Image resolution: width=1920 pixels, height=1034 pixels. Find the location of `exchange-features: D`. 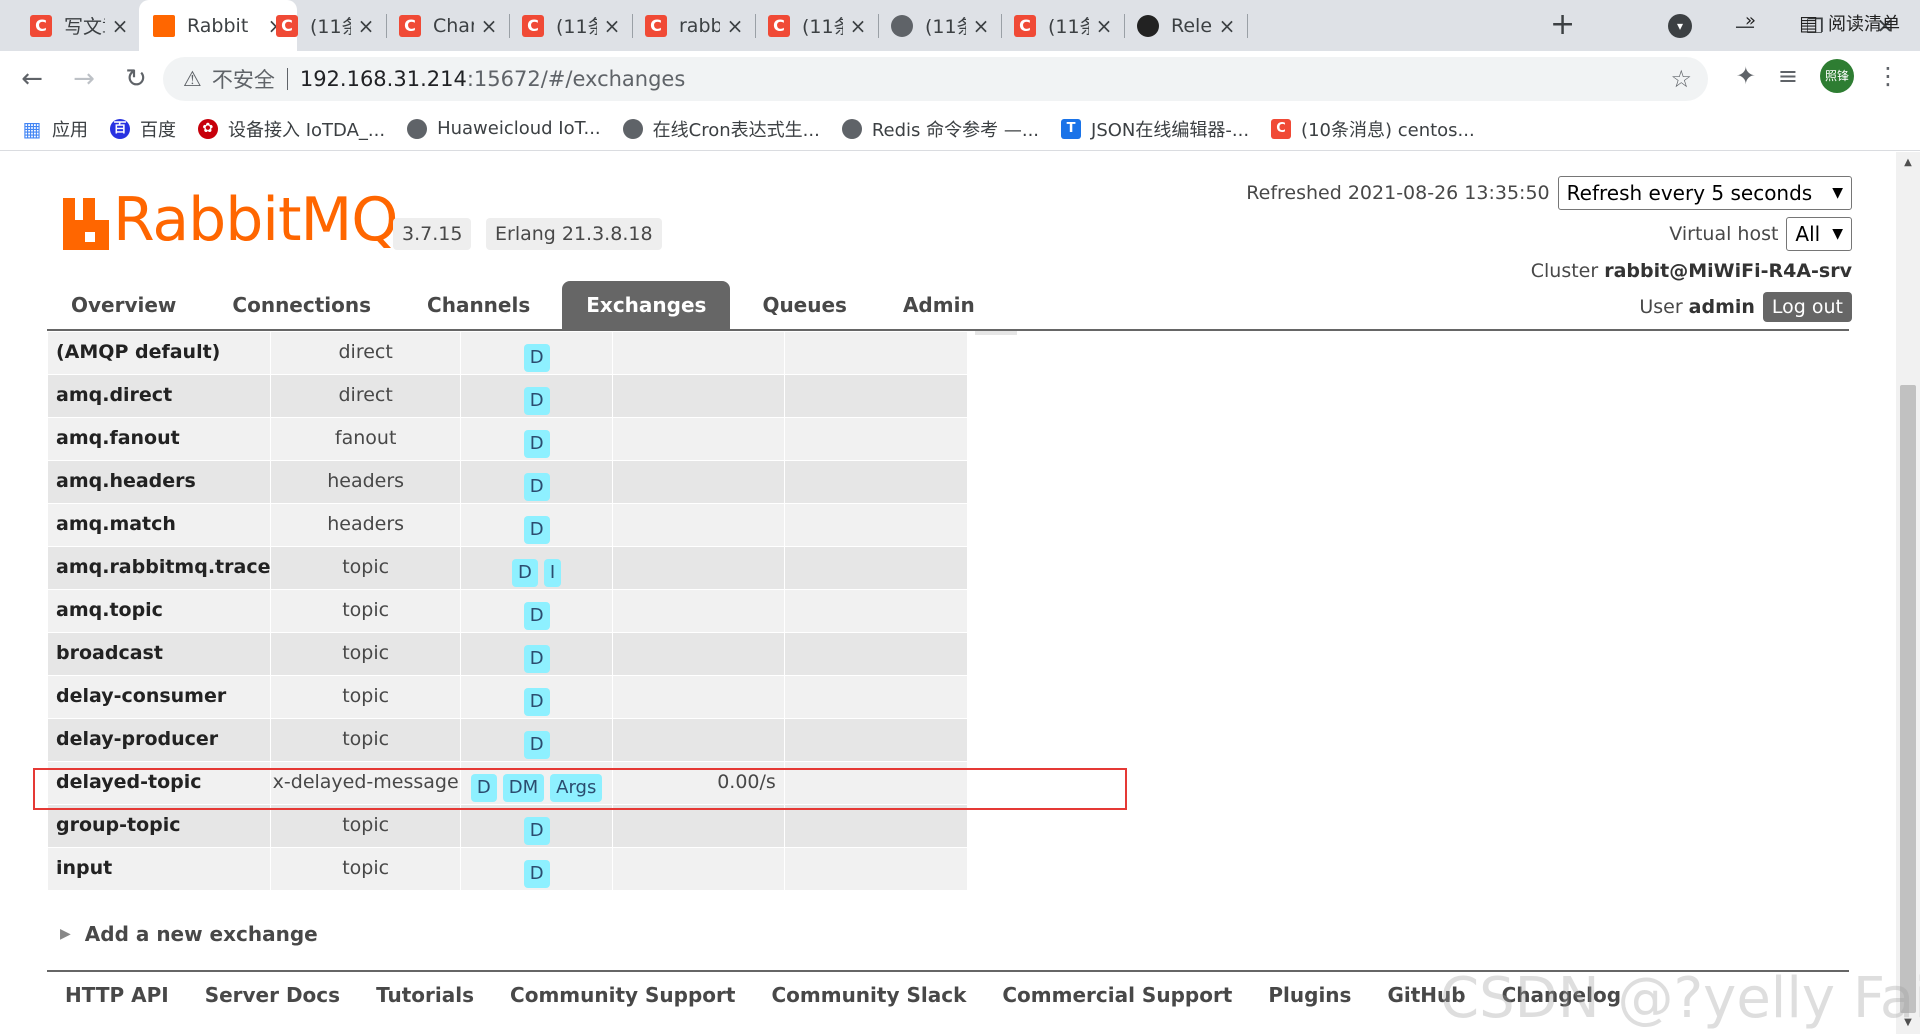

exchange-features: D is located at coordinates (536, 611).